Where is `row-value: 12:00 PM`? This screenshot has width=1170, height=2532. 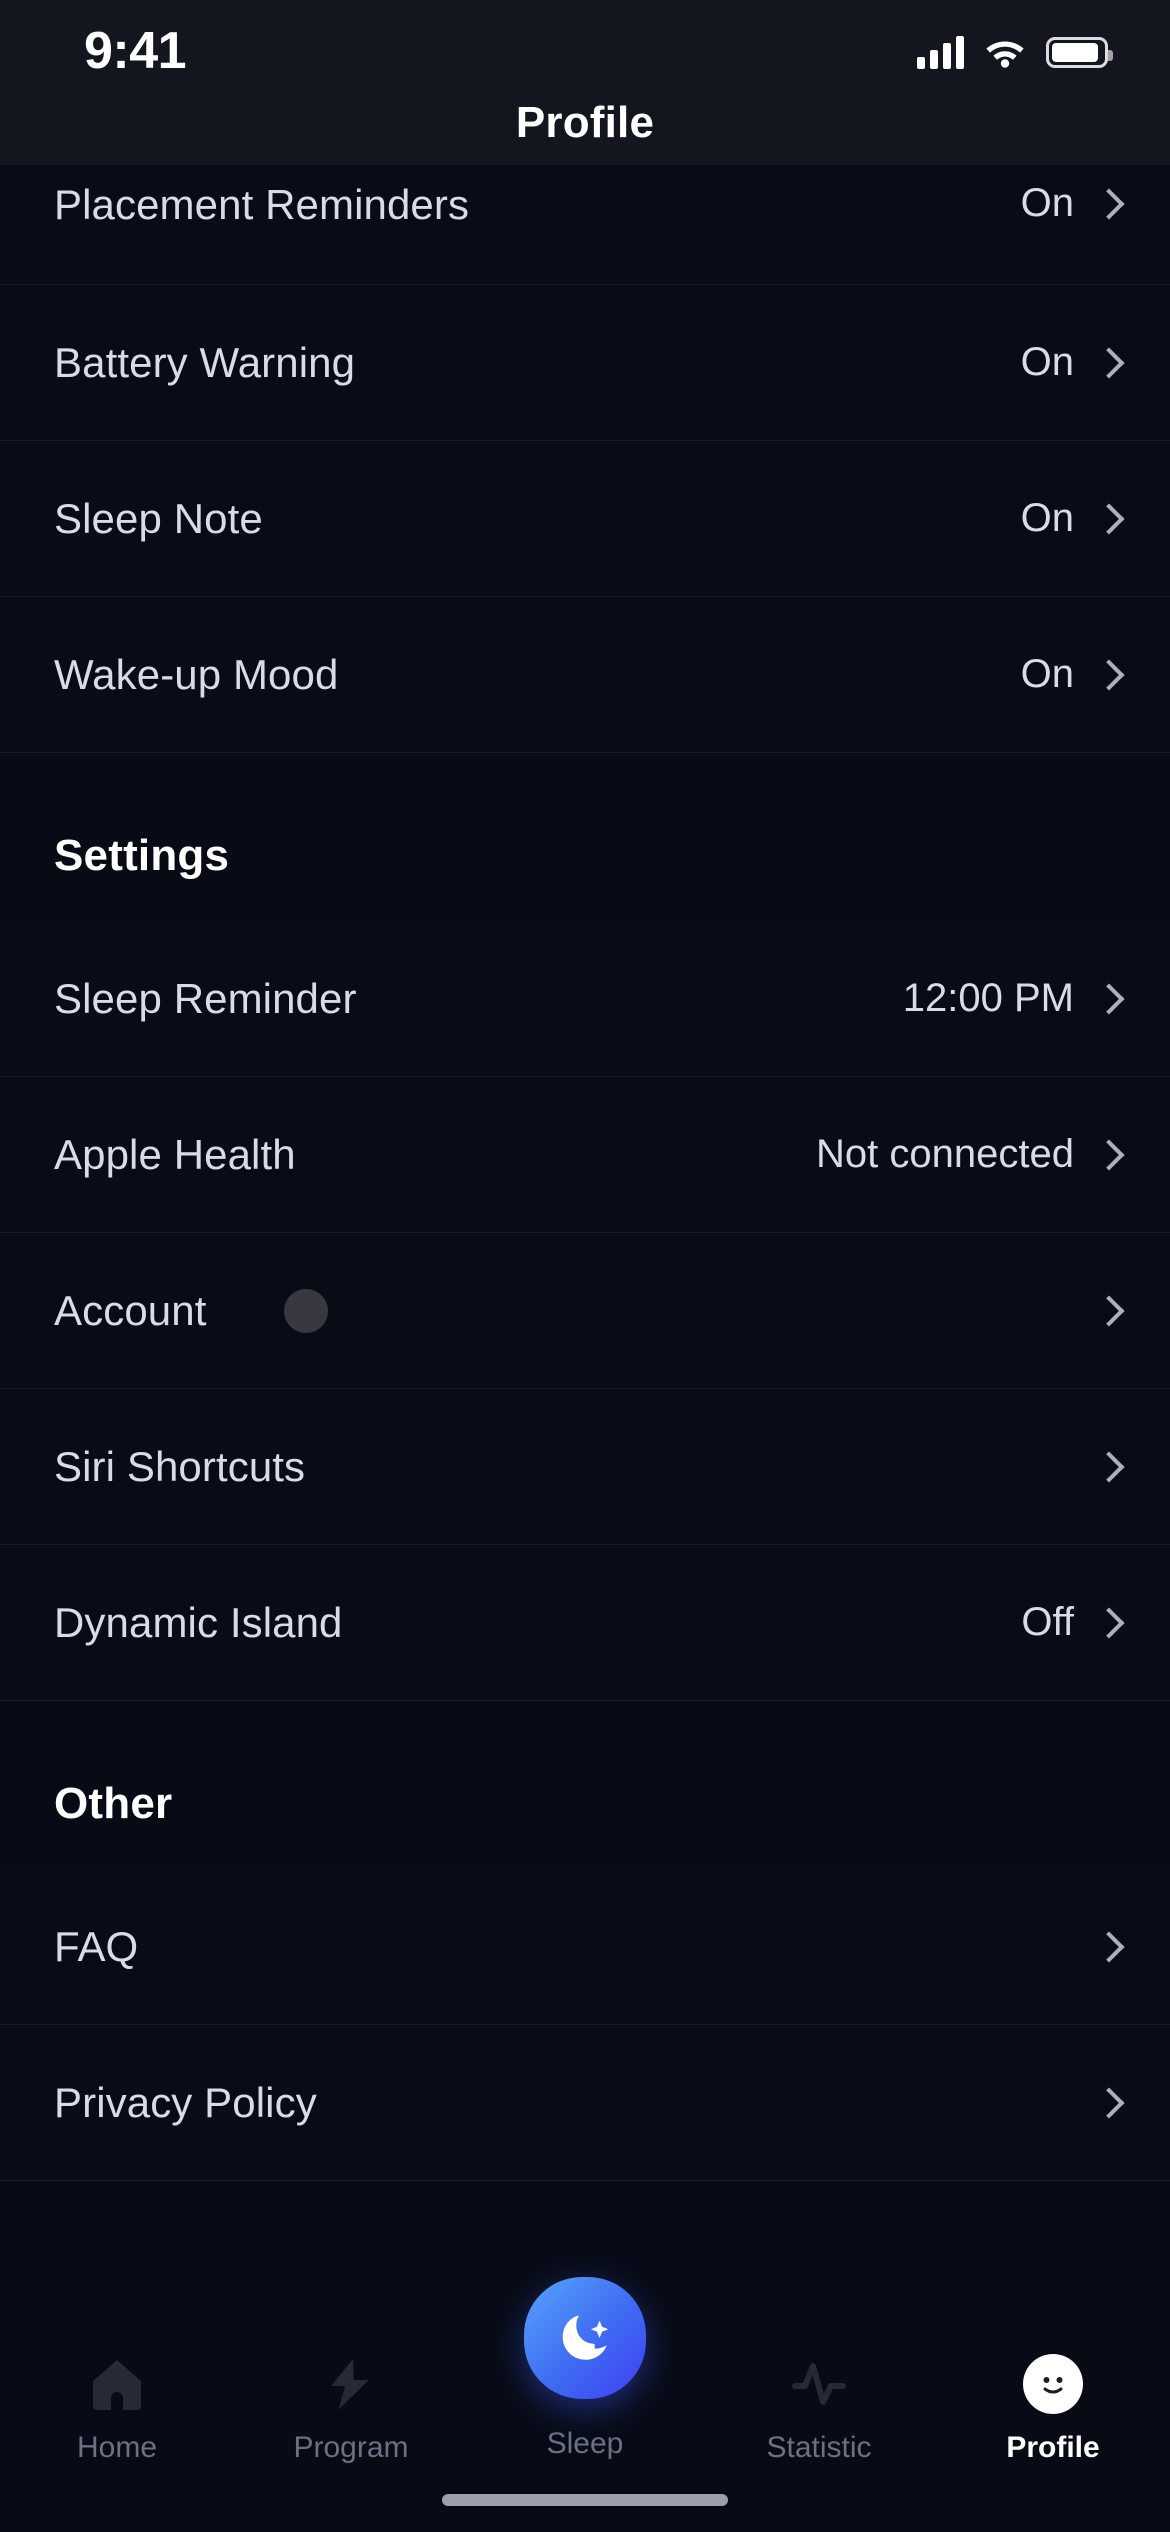
row-value: 12:00 PM is located at coordinates (988, 998).